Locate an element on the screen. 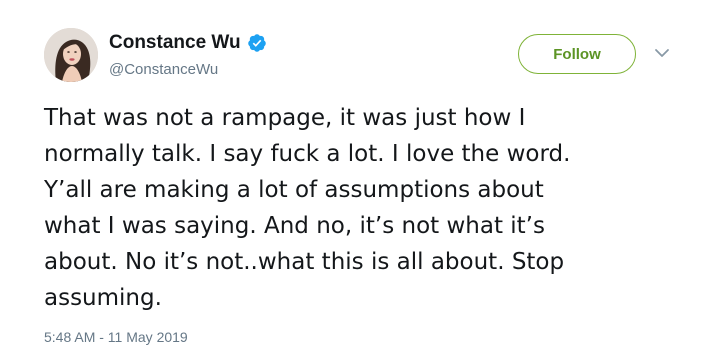 Image resolution: width=720 pixels, height=363 pixels. tweet-timestamp: 5:48 AM - 11 May 2019 is located at coordinates (116, 337).